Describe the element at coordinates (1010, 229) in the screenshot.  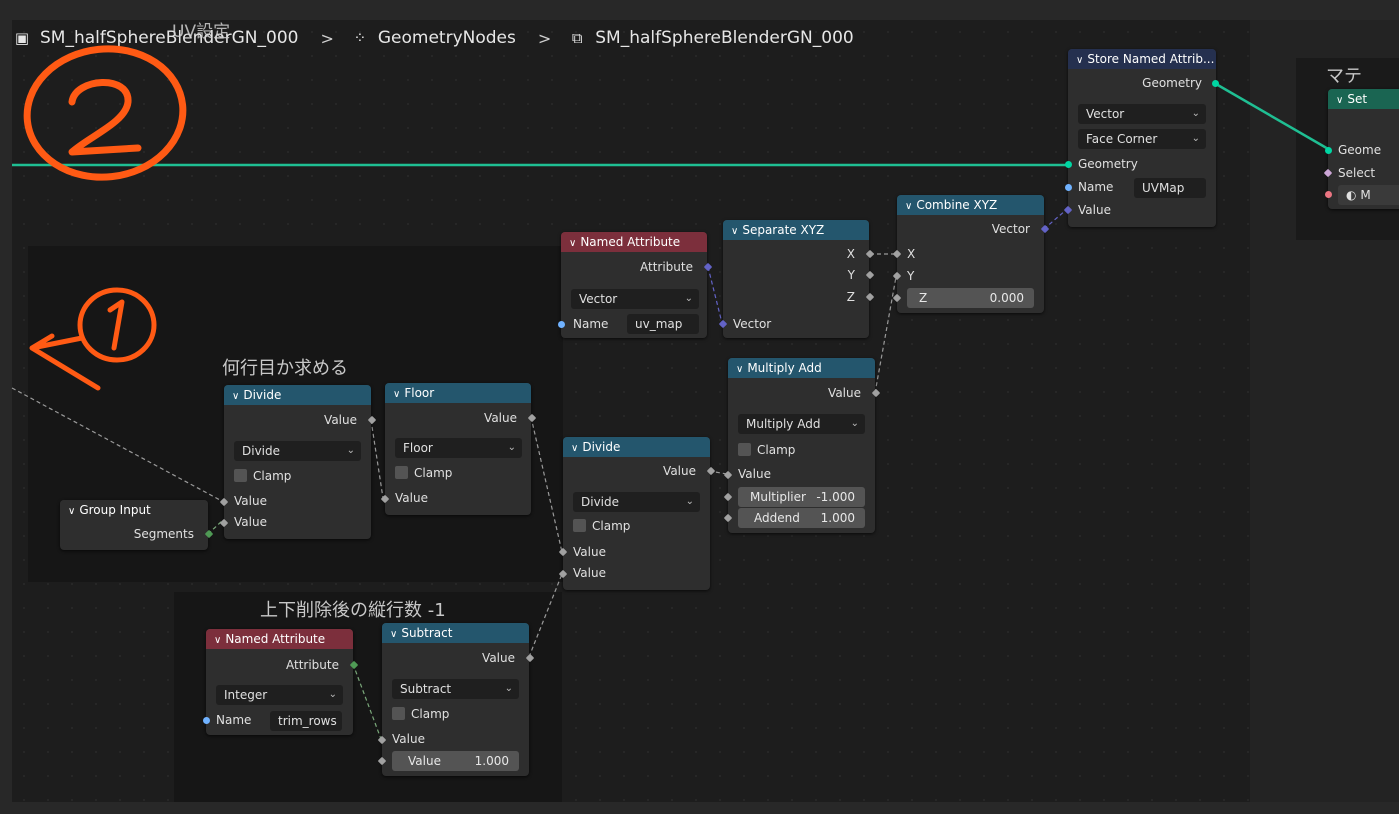
I see `output-vector-label: Vector` at that location.